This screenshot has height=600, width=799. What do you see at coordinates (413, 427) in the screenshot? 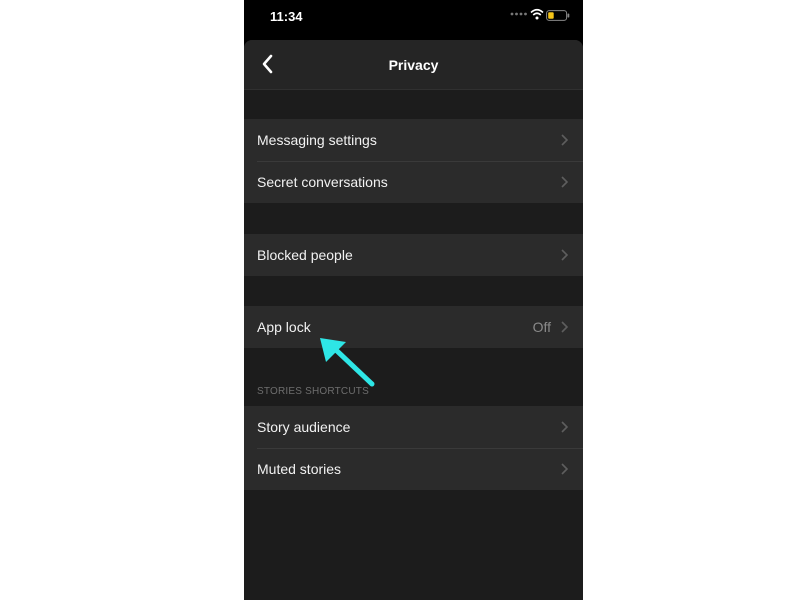
I see `story-audience-row: Story audience` at bounding box center [413, 427].